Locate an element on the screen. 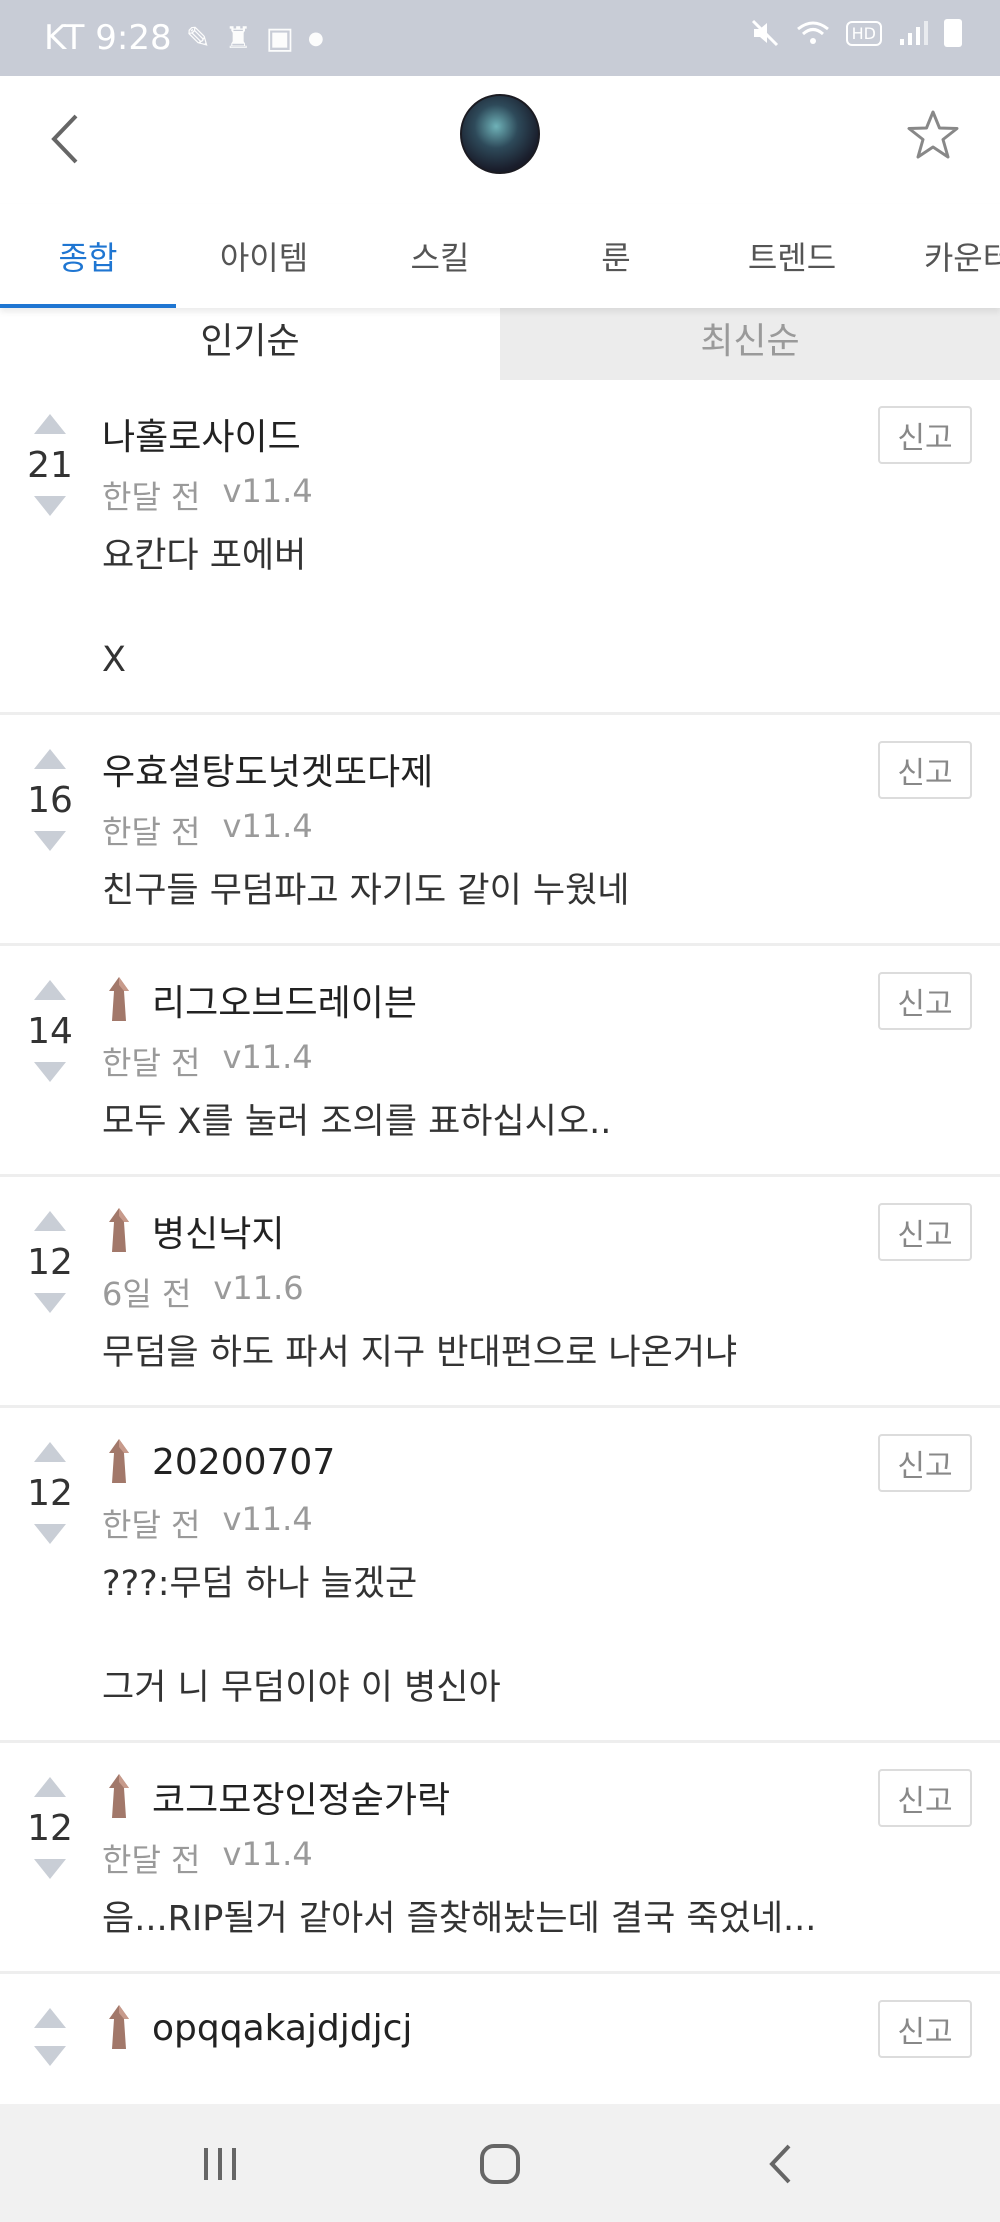 This screenshot has width=1000, height=2222. sort-toggle: 인기순 최신순 is located at coordinates (500, 338).